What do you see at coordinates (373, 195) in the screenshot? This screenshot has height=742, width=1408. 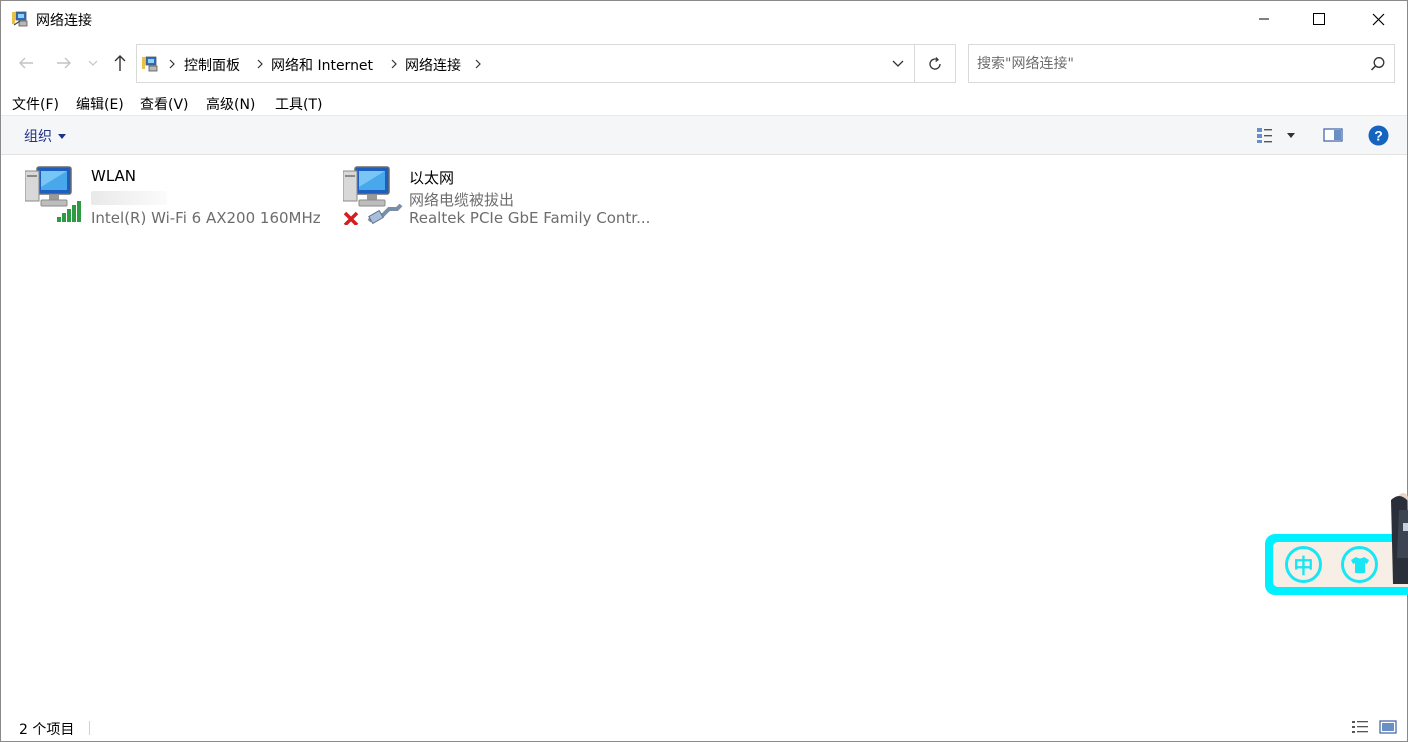 I see `ethernet-disconnected-icon` at bounding box center [373, 195].